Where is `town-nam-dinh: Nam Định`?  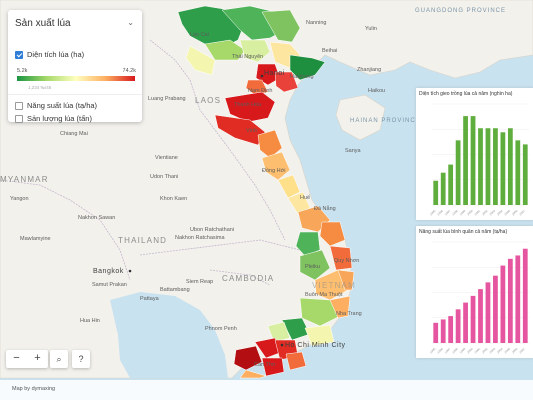 town-nam-dinh: Nam Định is located at coordinates (260, 91).